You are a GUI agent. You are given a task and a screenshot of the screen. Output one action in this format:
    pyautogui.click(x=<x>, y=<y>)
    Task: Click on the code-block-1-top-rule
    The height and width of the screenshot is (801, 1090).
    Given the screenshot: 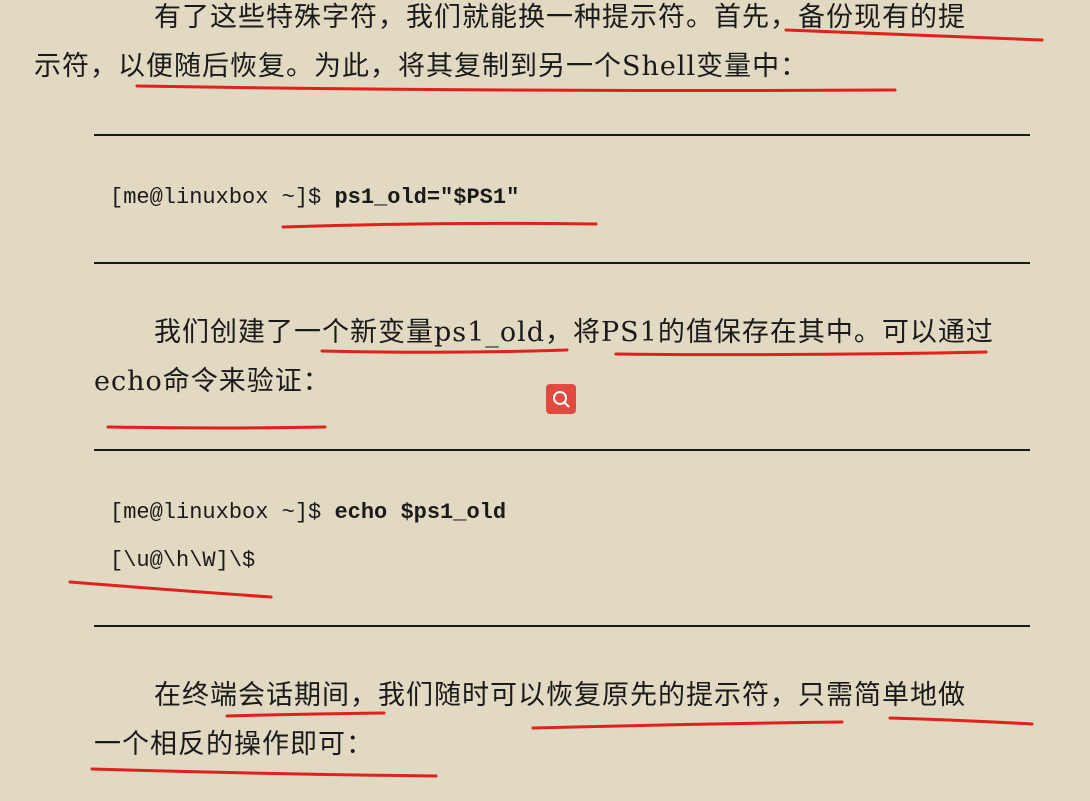 What is the action you would take?
    pyautogui.click(x=562, y=135)
    